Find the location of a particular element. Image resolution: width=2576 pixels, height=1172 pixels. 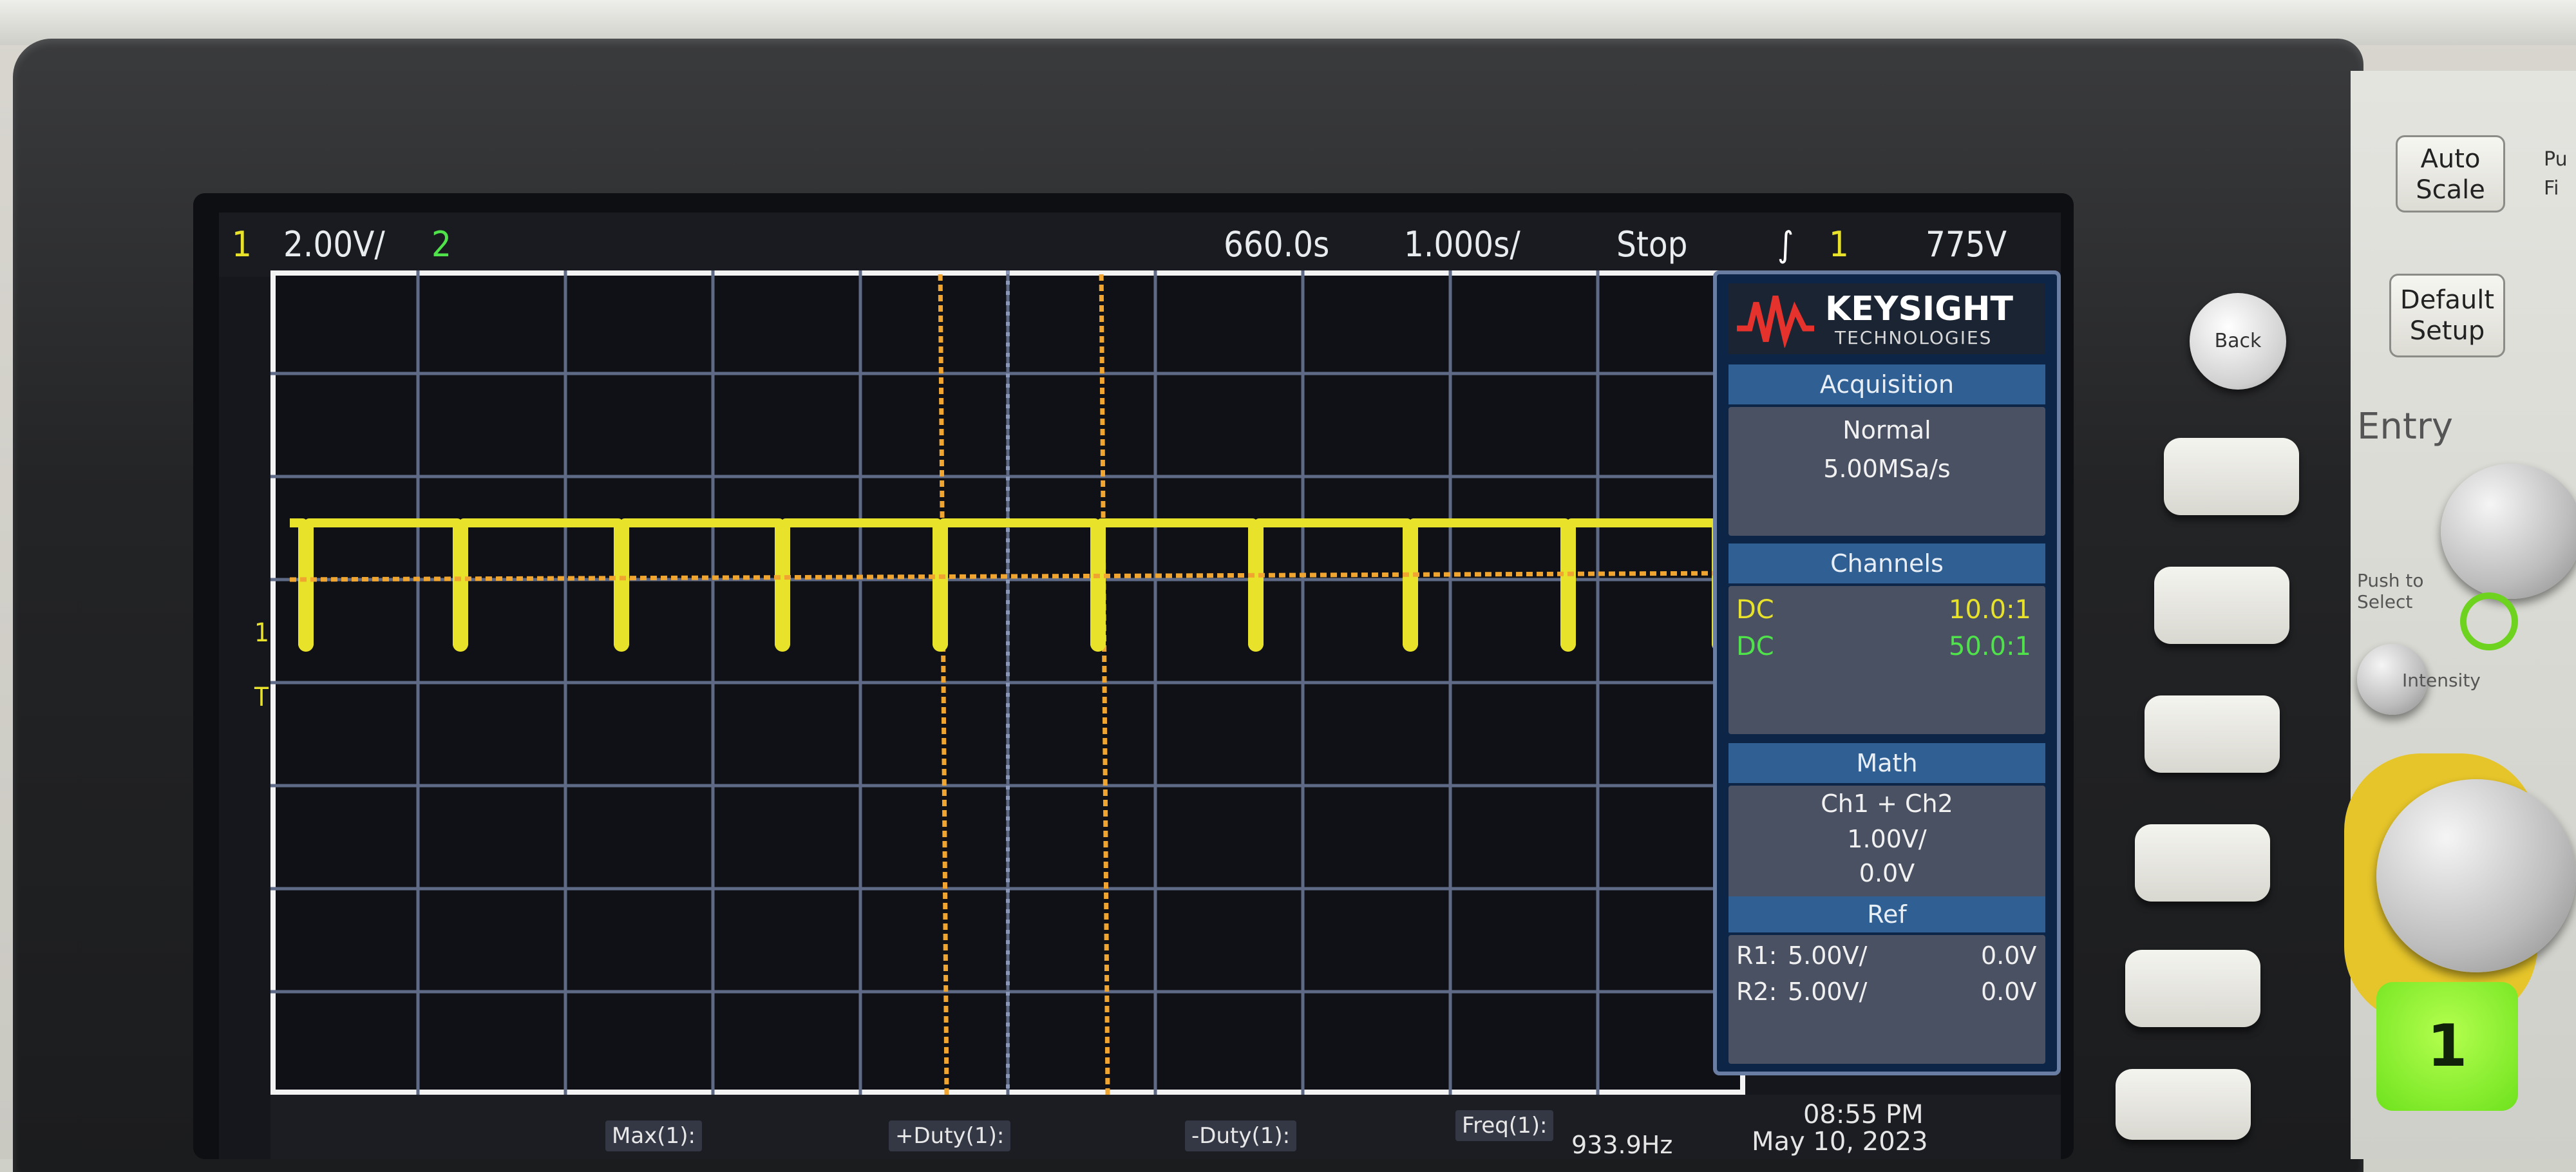

default-setup-button: Default Setup is located at coordinates (2447, 316).